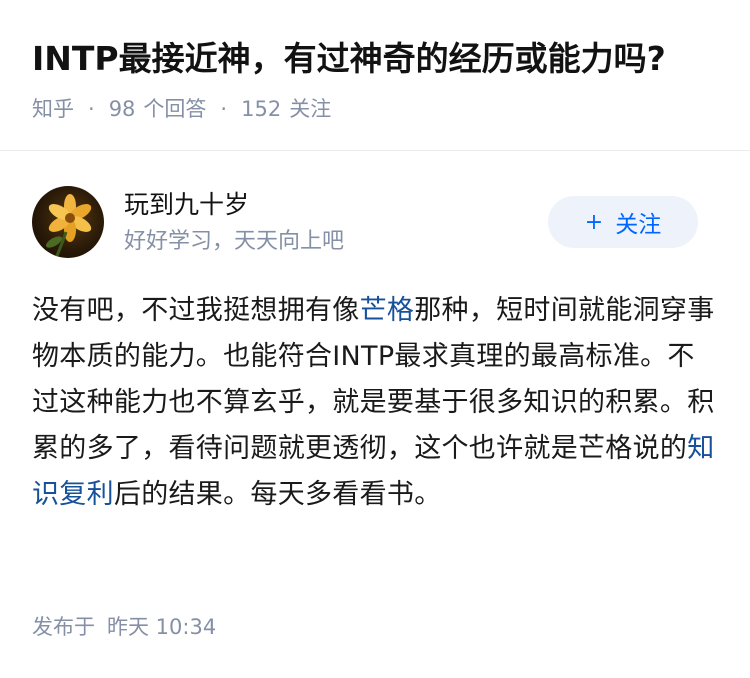 This screenshot has height=678, width=750. Describe the element at coordinates (186, 205) in the screenshot. I see `author-name: 玩到九十岁` at that location.